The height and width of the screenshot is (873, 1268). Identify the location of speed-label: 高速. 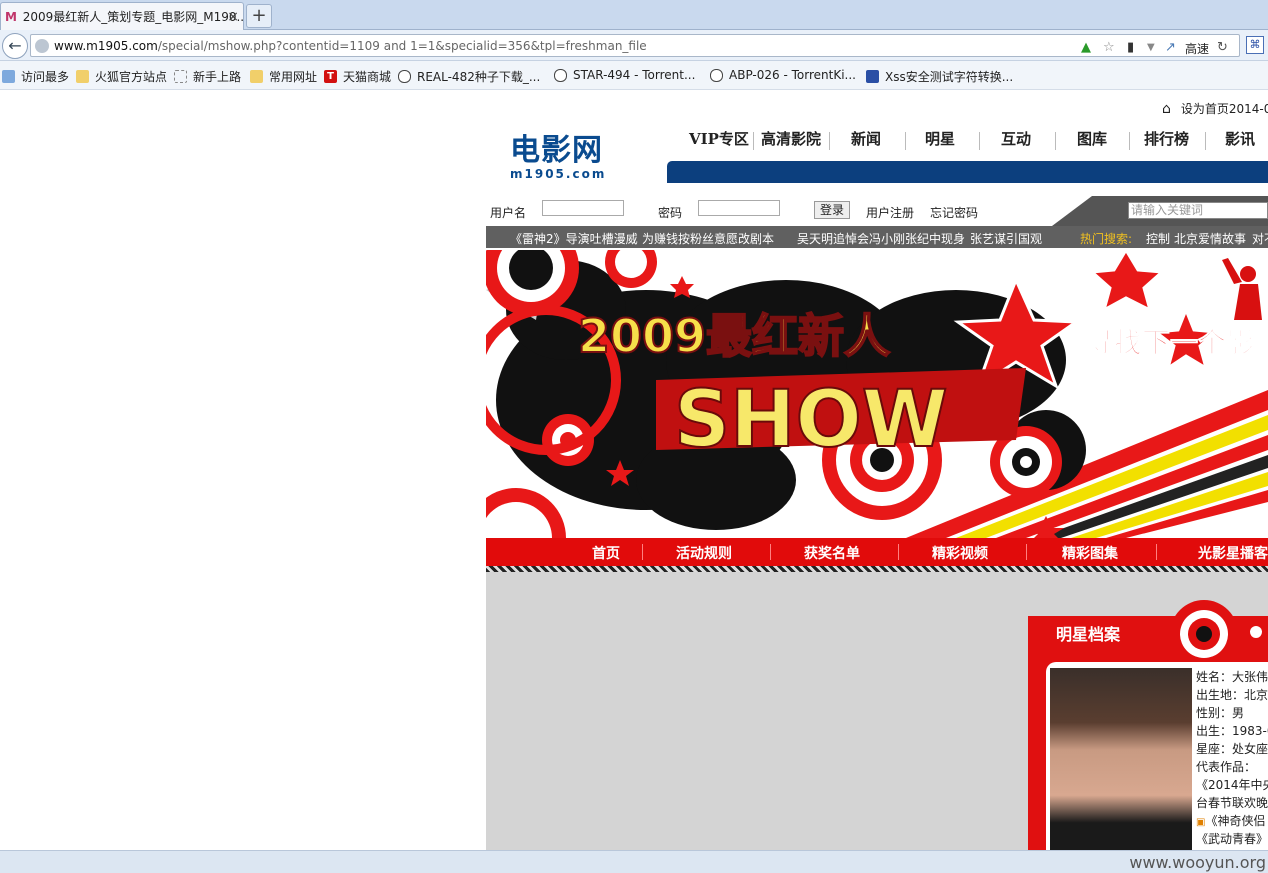
(1197, 48).